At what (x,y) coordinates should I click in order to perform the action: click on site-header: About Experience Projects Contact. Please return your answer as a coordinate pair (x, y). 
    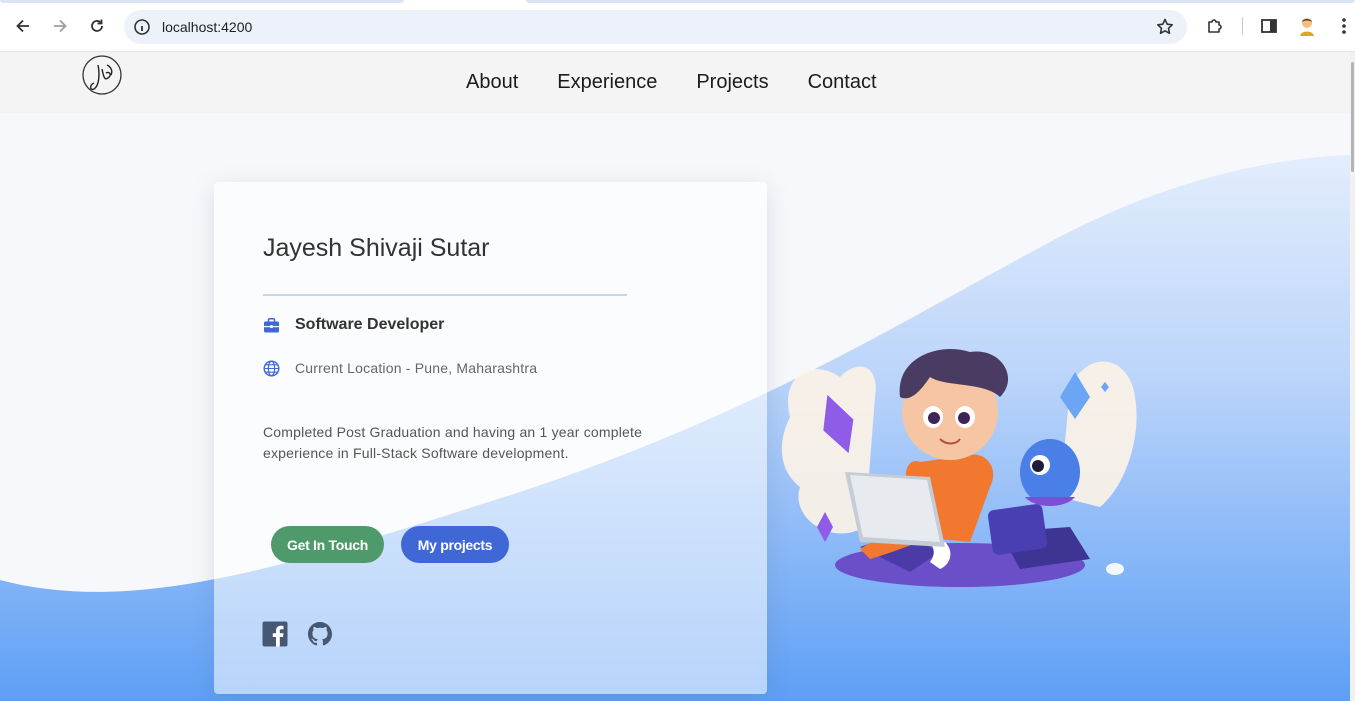
    Looking at the image, I should click on (675, 82).